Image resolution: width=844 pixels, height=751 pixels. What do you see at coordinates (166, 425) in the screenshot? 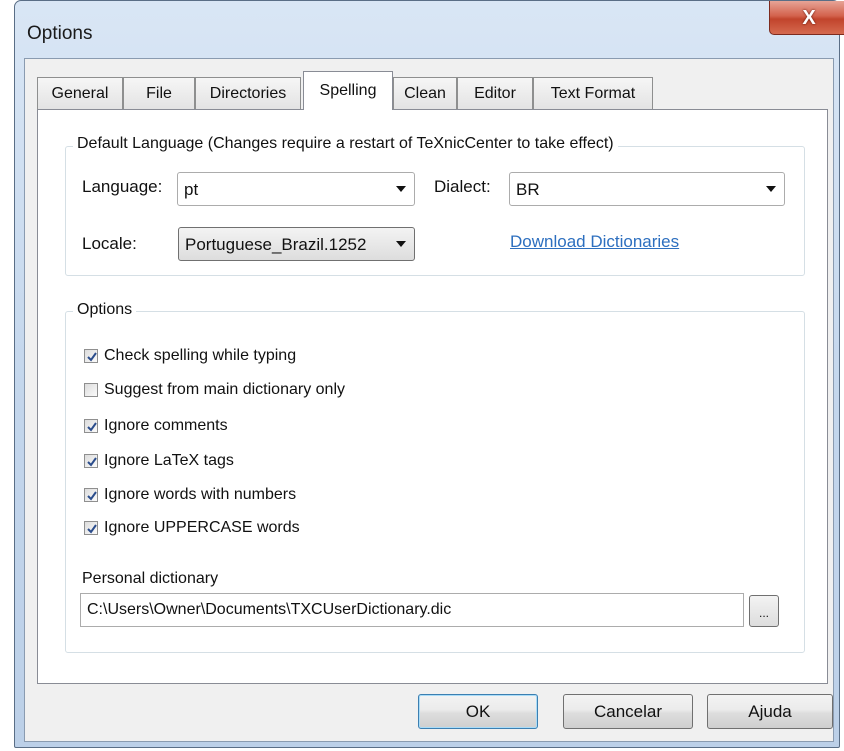
I see `checkbox-label: Ignore comments` at bounding box center [166, 425].